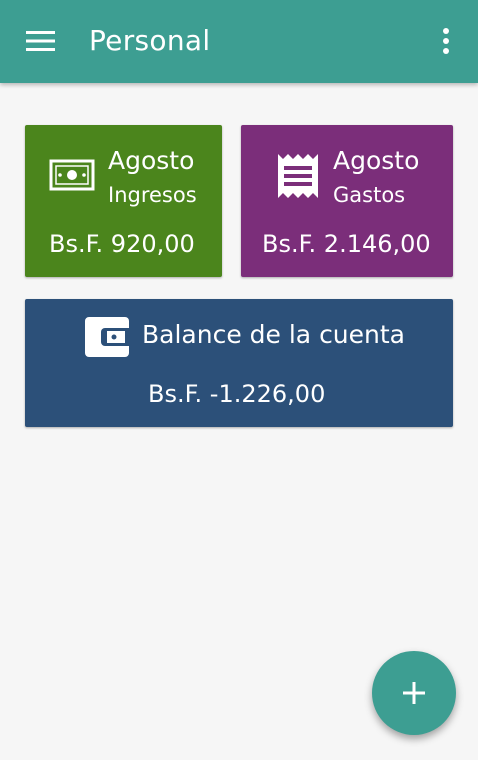  Describe the element at coordinates (150, 40) in the screenshot. I see `page-title: Personal` at that location.